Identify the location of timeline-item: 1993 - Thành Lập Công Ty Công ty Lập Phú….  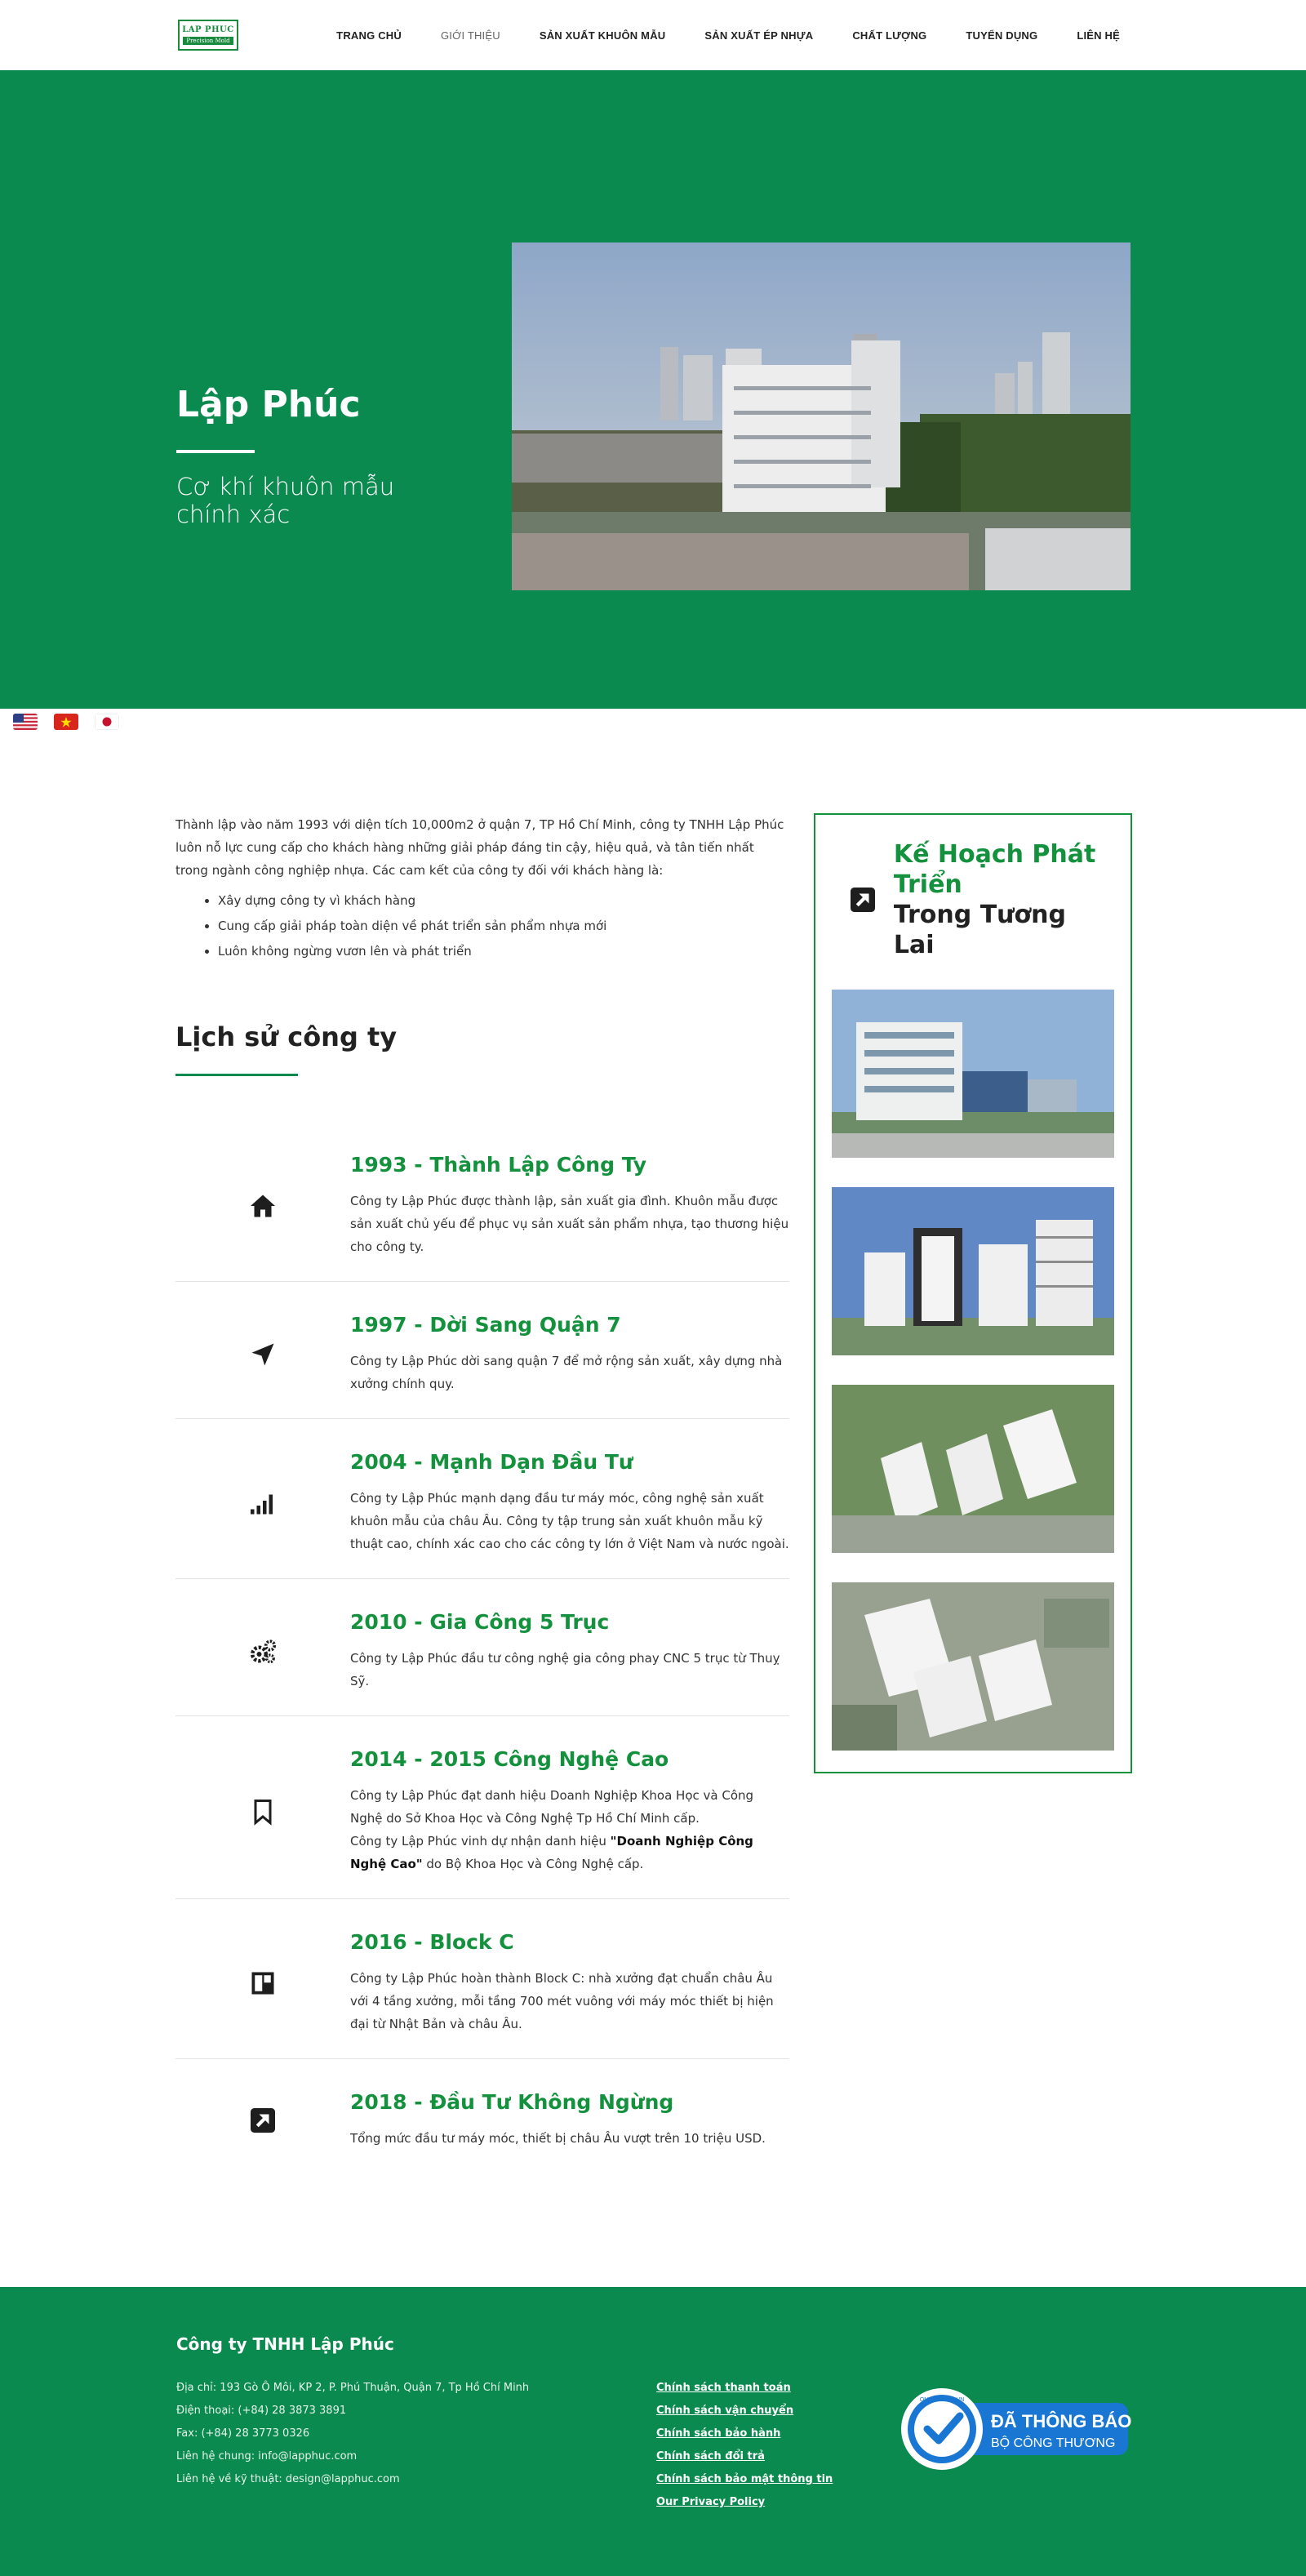
(482, 1202).